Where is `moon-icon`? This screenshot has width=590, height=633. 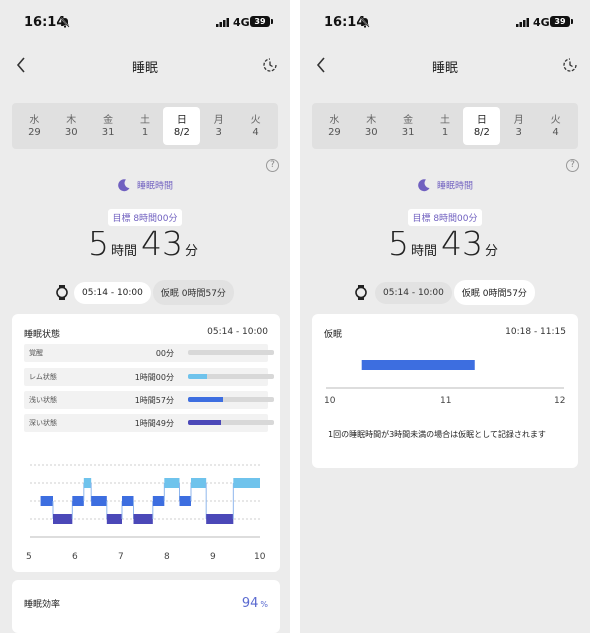 moon-icon is located at coordinates (124, 185).